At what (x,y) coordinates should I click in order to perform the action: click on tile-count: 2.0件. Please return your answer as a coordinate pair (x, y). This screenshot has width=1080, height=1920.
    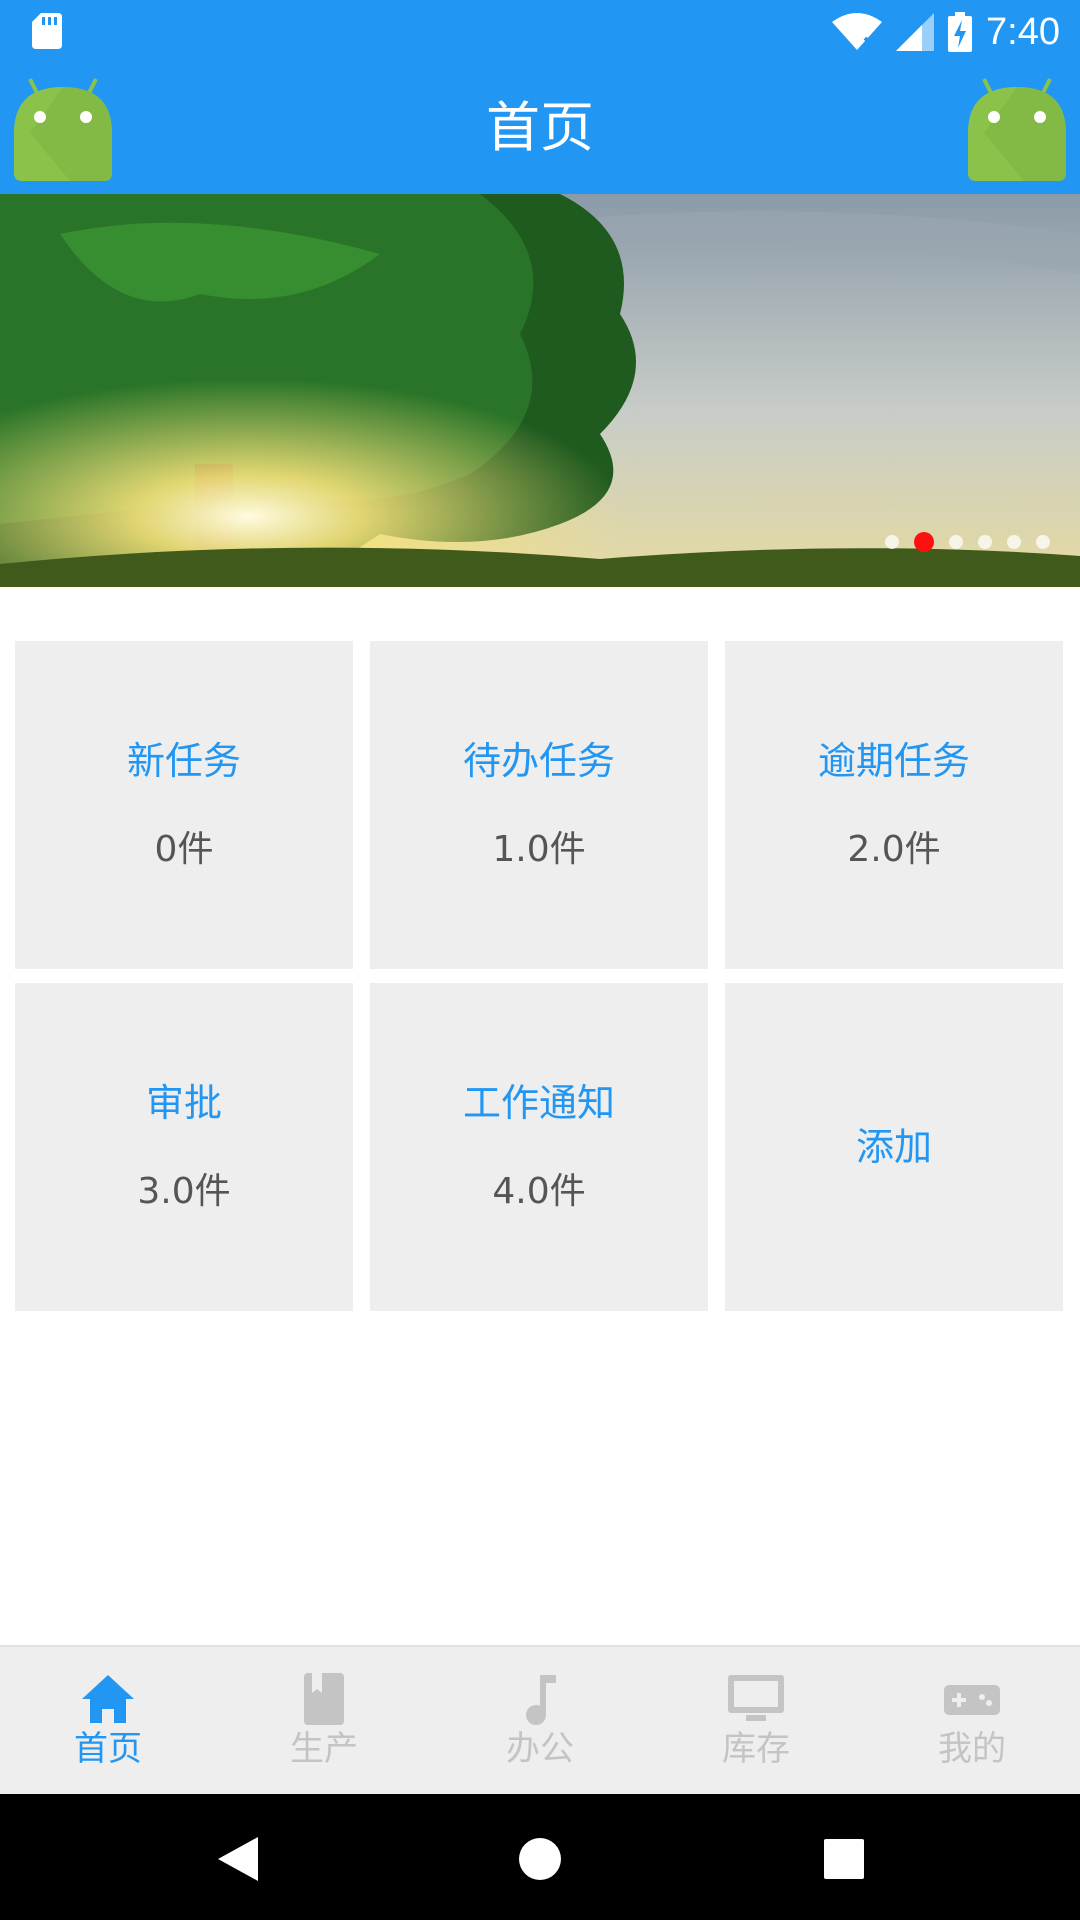
    Looking at the image, I should click on (894, 849).